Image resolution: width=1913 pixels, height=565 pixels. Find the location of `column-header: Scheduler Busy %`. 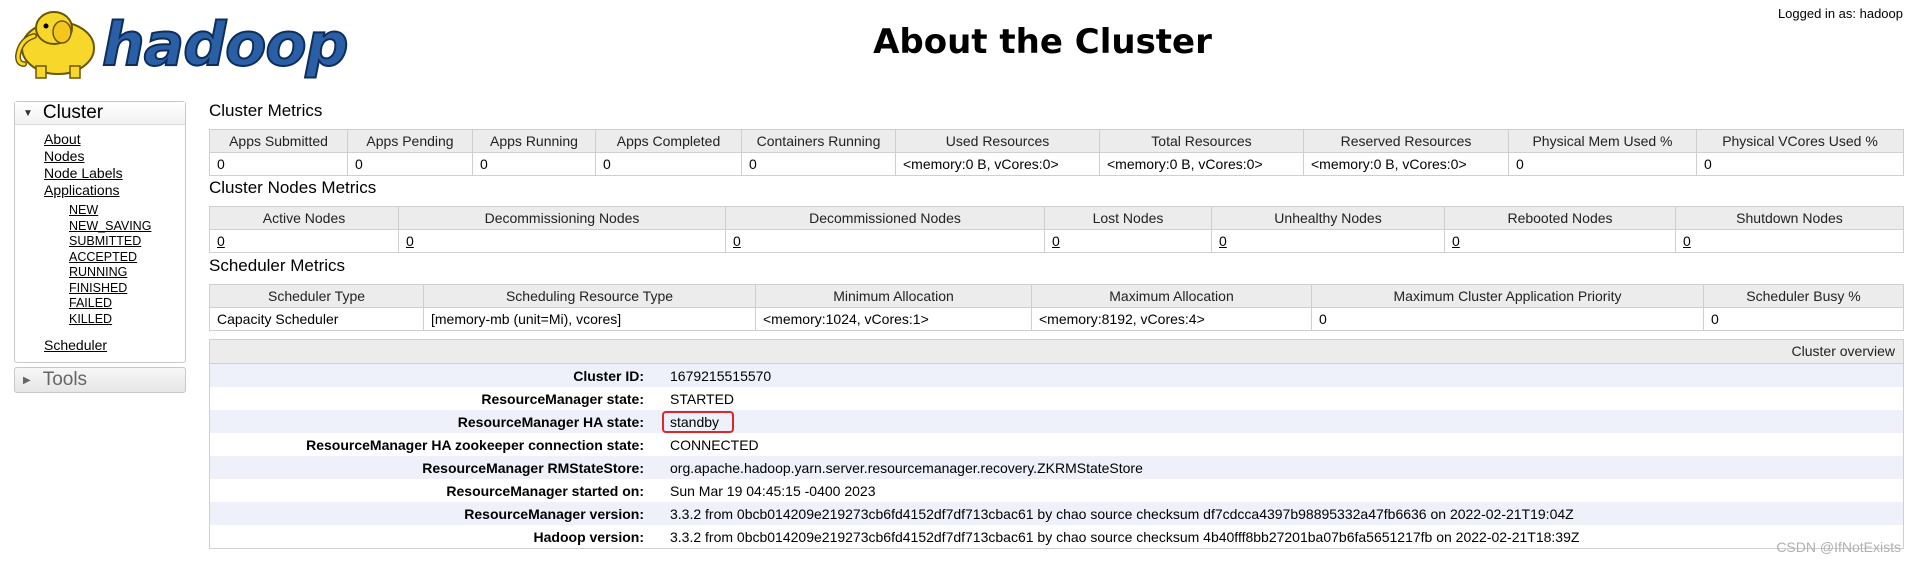

column-header: Scheduler Busy % is located at coordinates (1803, 296).